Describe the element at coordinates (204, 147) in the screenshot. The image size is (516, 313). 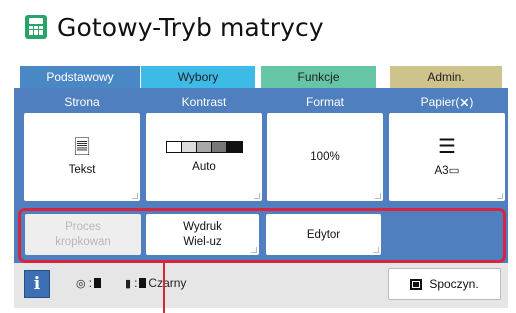
I see `contrast-scale-icon` at that location.